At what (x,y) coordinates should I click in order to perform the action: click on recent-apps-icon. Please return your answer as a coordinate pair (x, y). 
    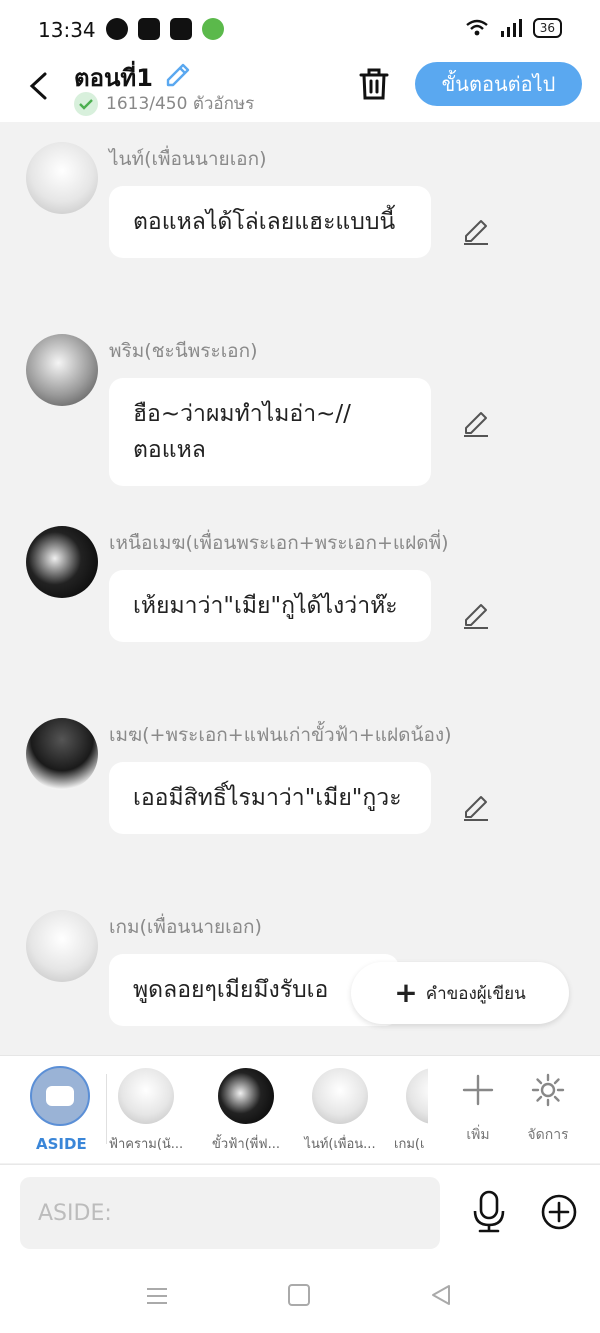
    Looking at the image, I should click on (157, 1296).